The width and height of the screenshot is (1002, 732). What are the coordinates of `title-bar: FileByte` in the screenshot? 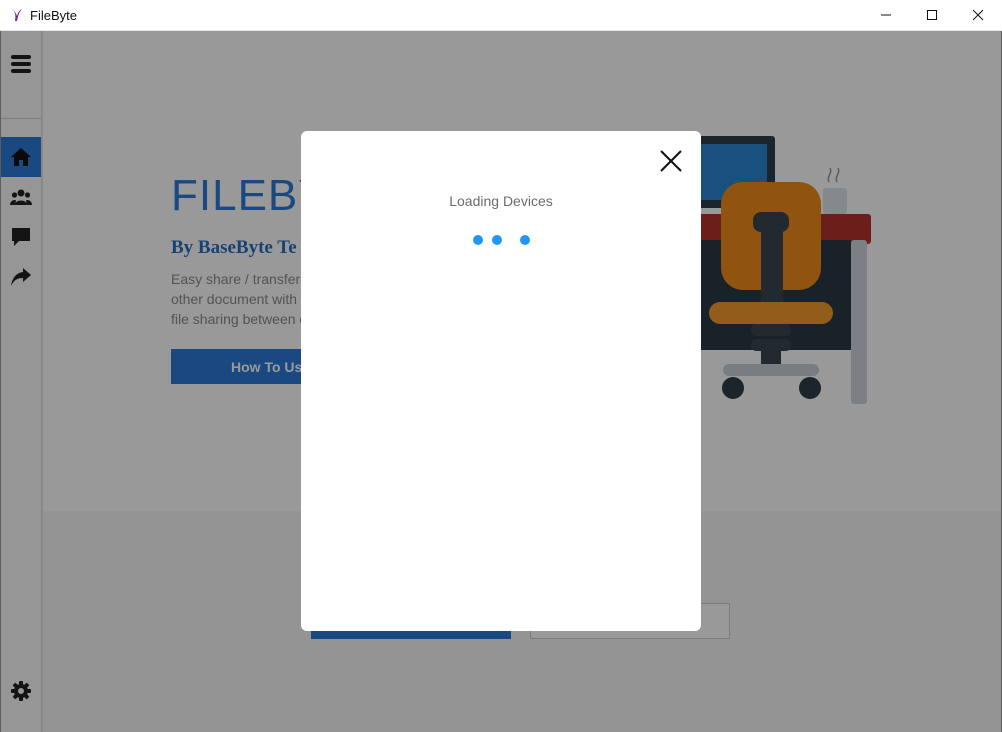 It's located at (501, 15).